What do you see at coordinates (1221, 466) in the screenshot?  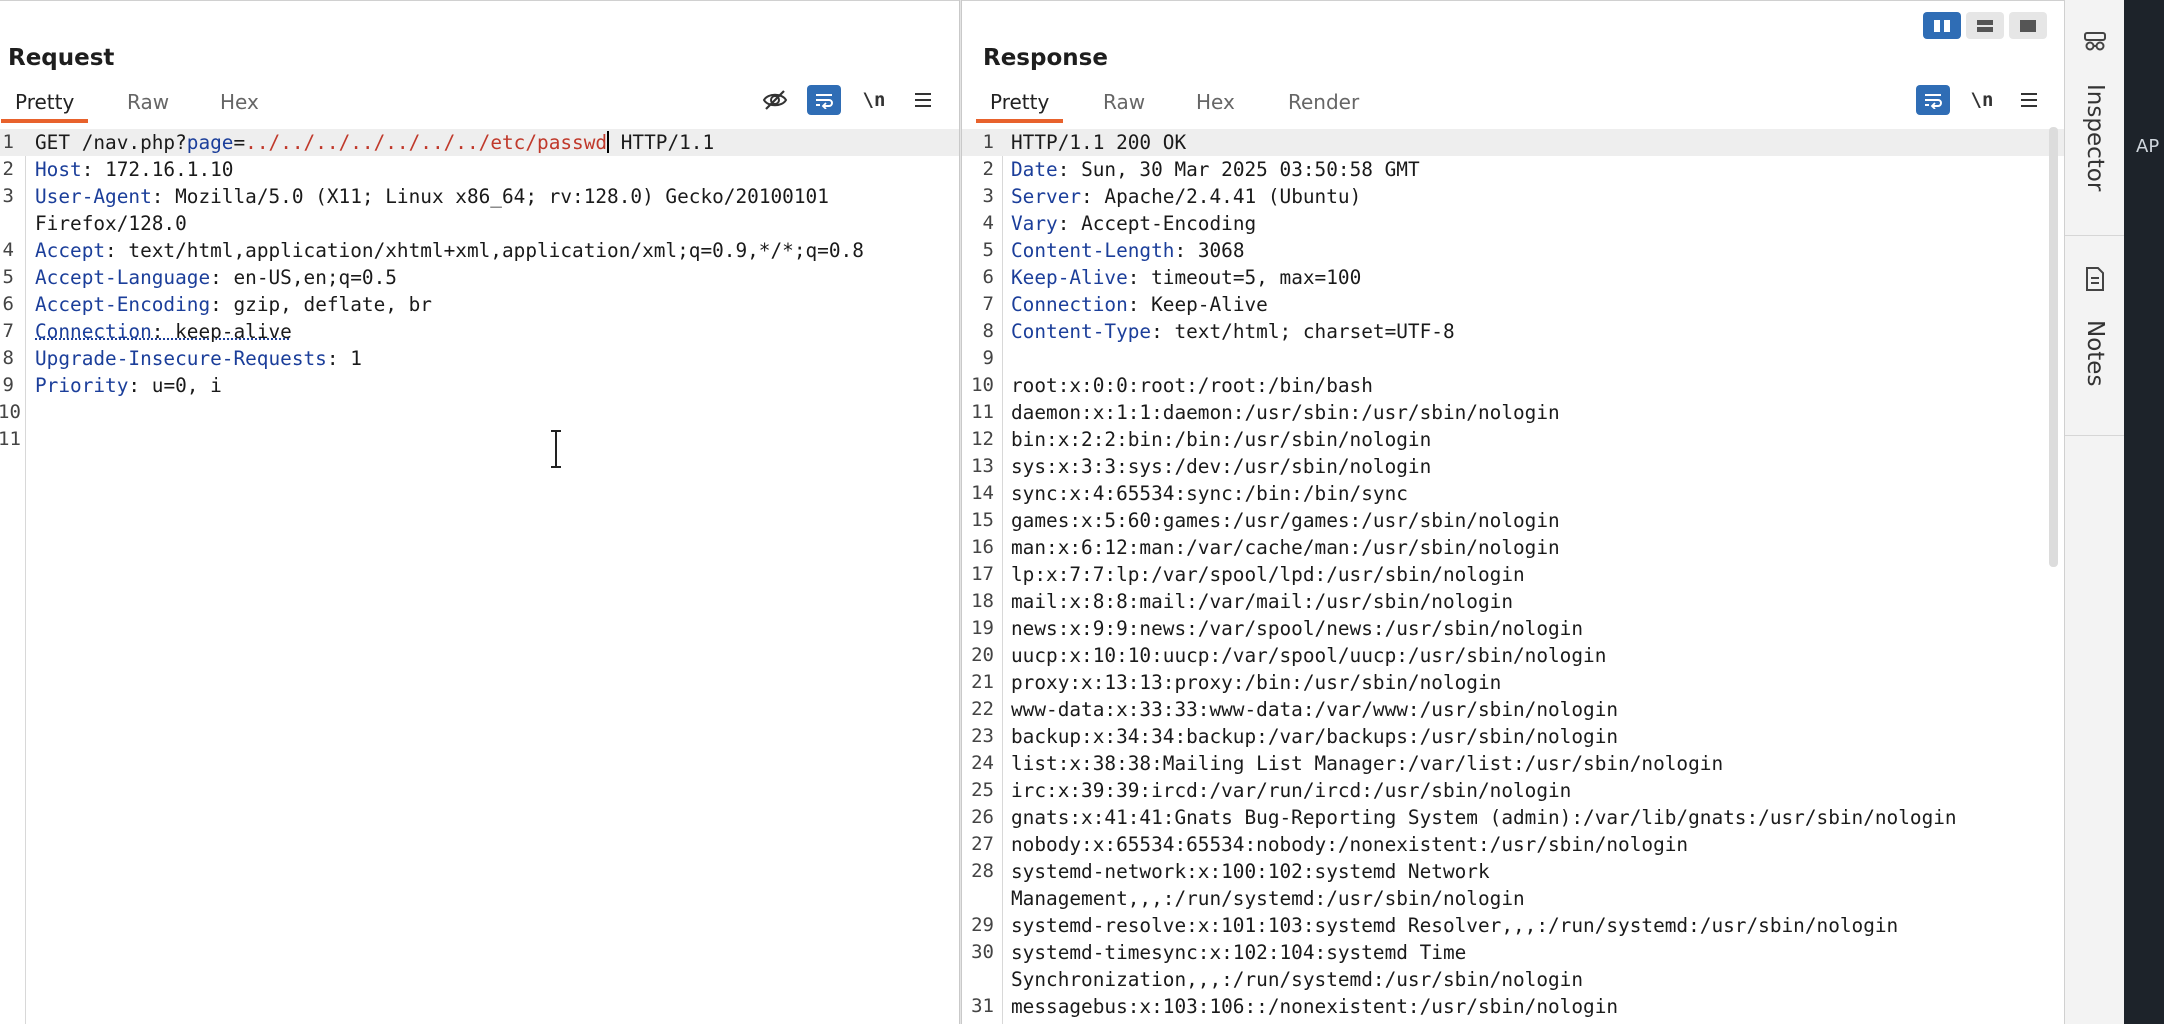 I see `body-text: sys:x:3:3:sys:/dev:/usr/sbin/nologin` at bounding box center [1221, 466].